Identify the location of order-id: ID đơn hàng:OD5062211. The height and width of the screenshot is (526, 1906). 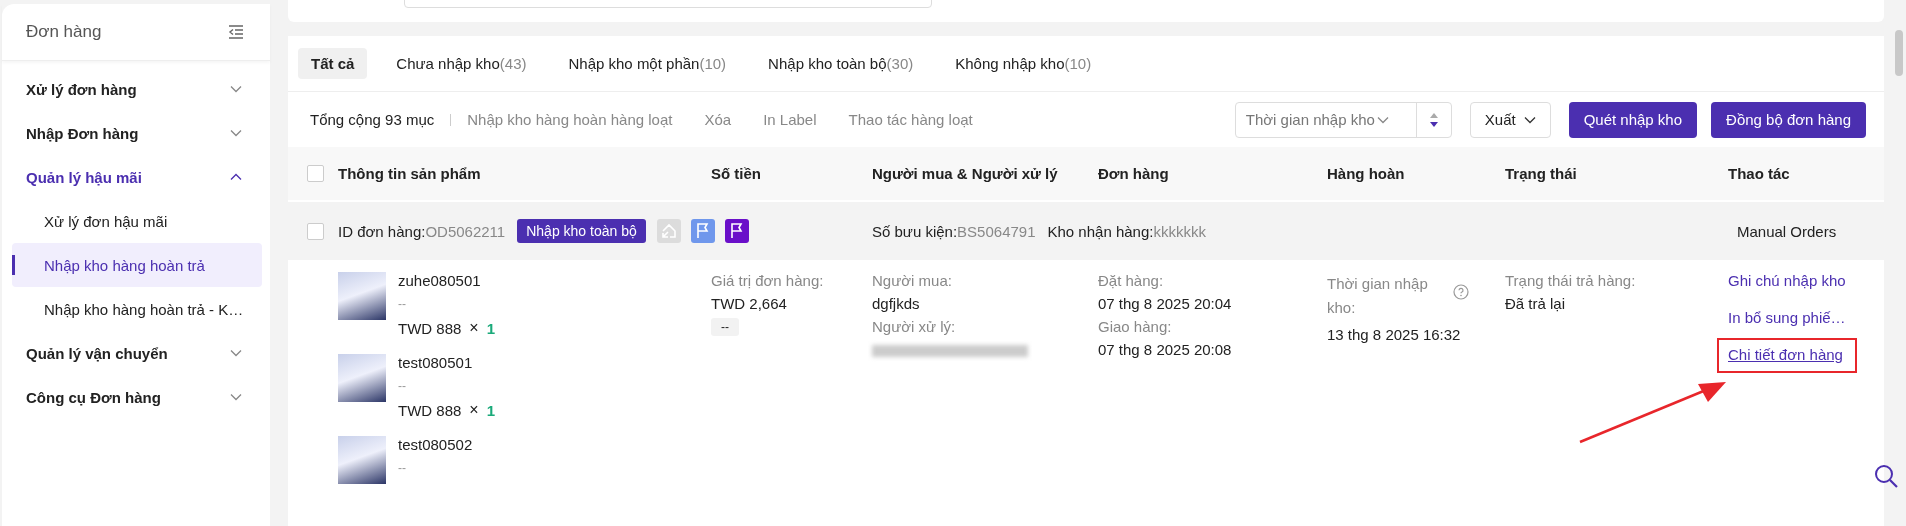
(422, 231).